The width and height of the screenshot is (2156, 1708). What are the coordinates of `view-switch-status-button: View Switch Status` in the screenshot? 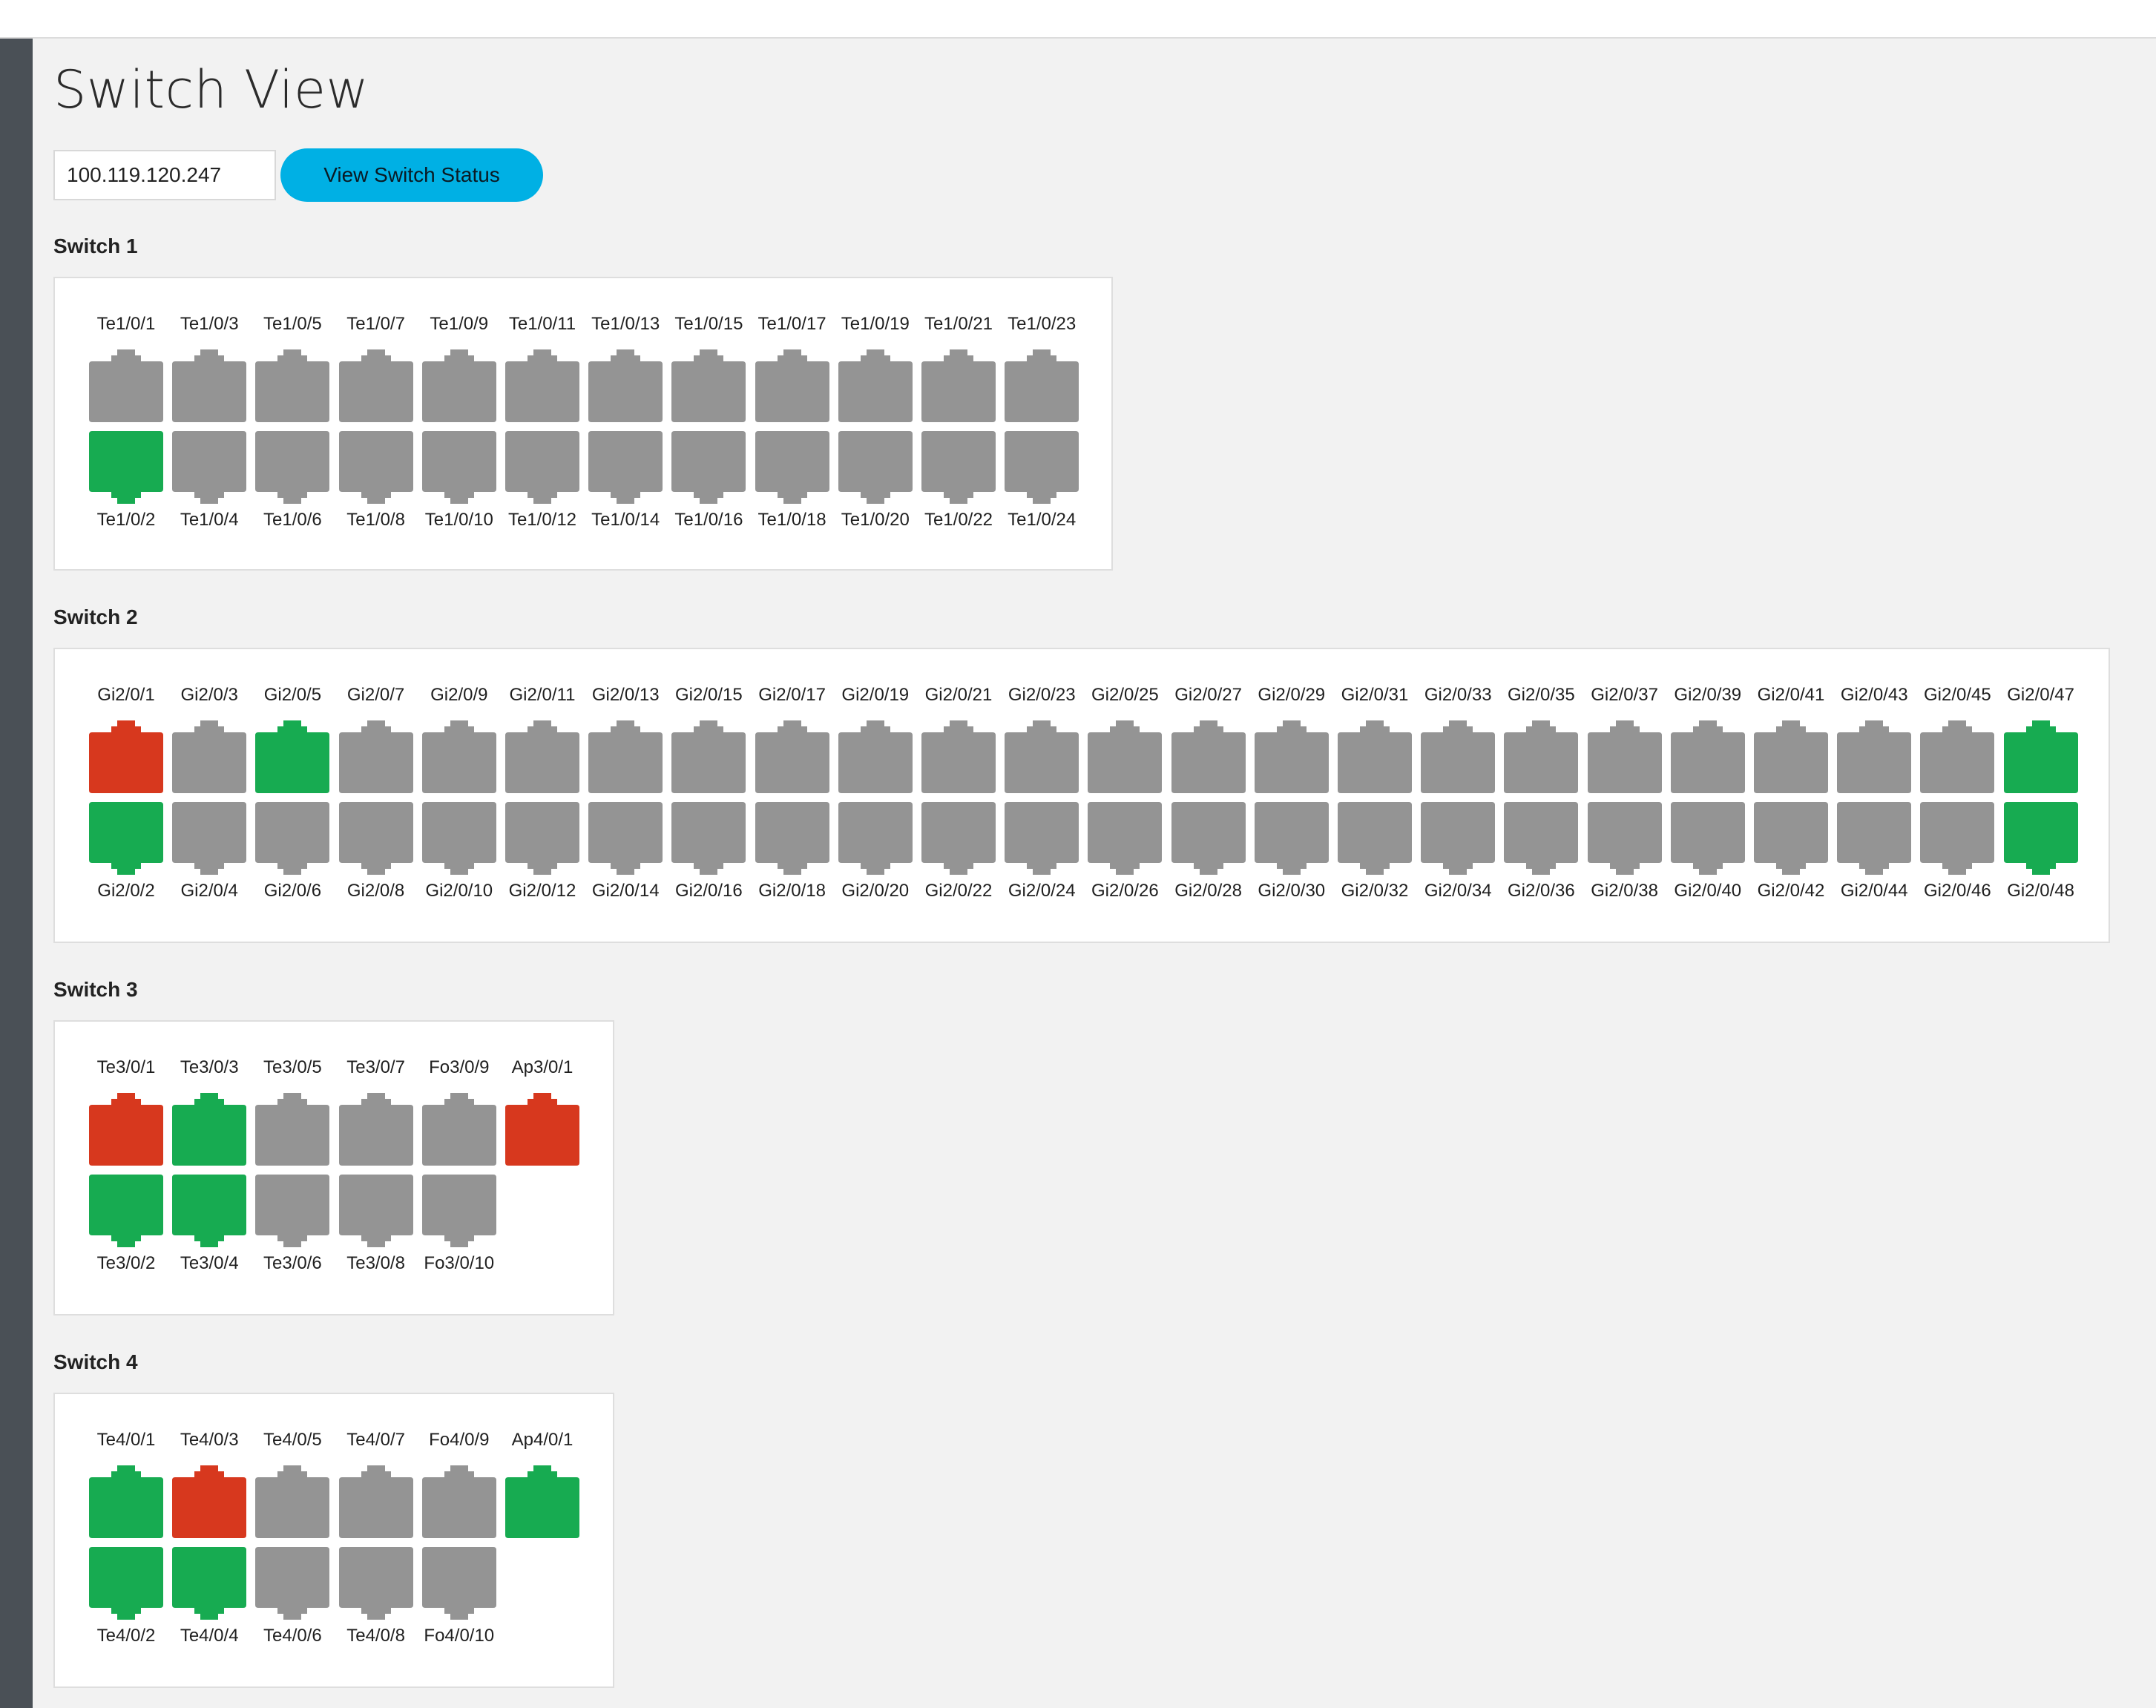 It's located at (411, 175).